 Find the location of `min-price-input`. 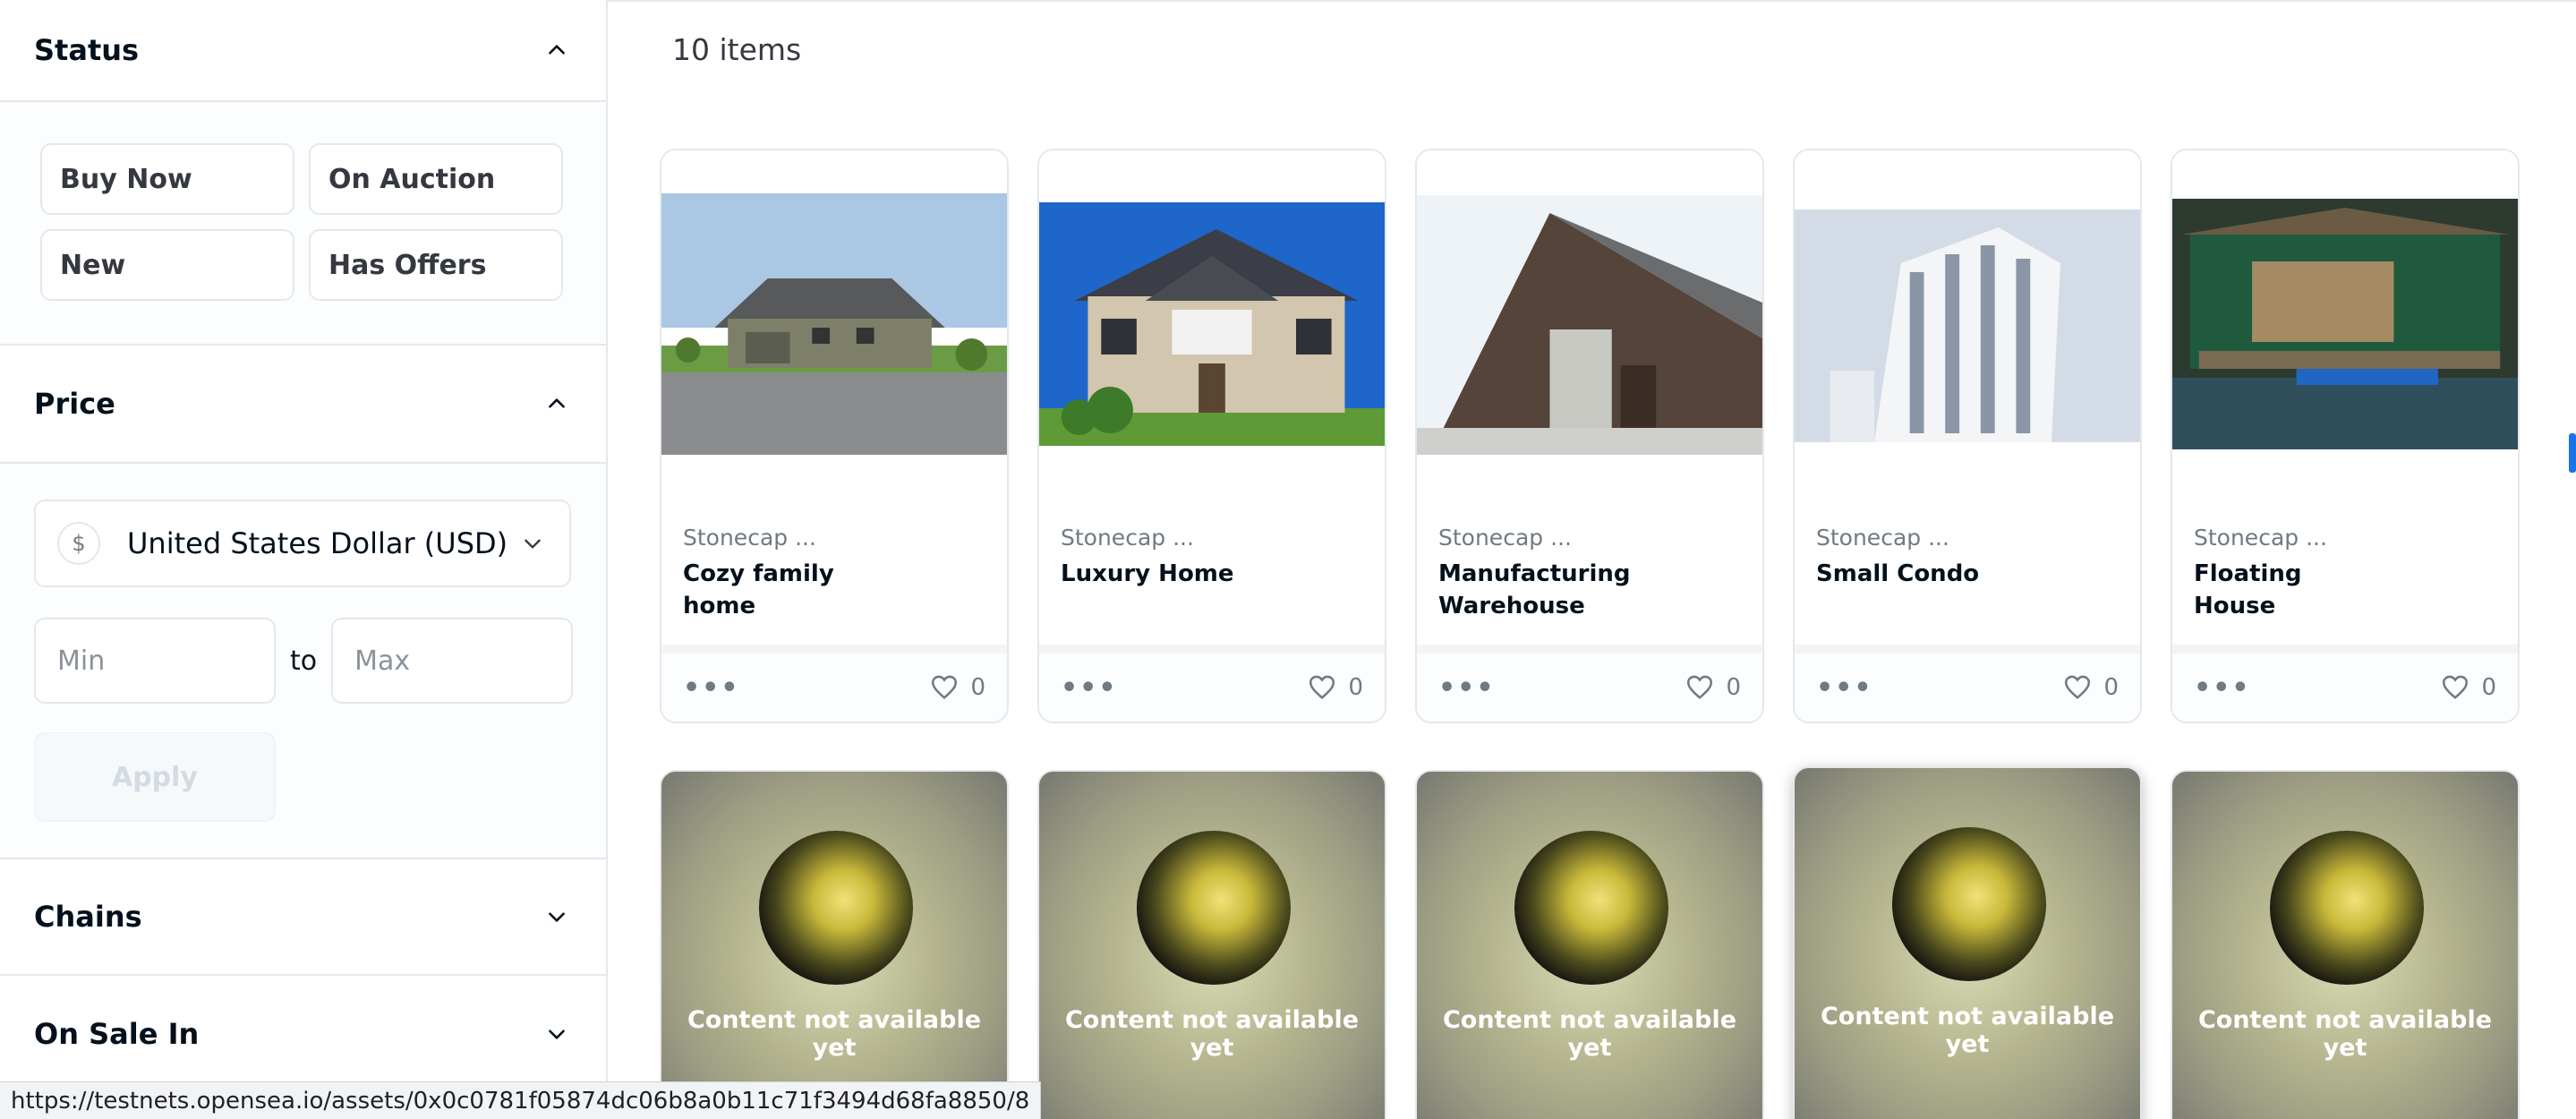

min-price-input is located at coordinates (155, 661).